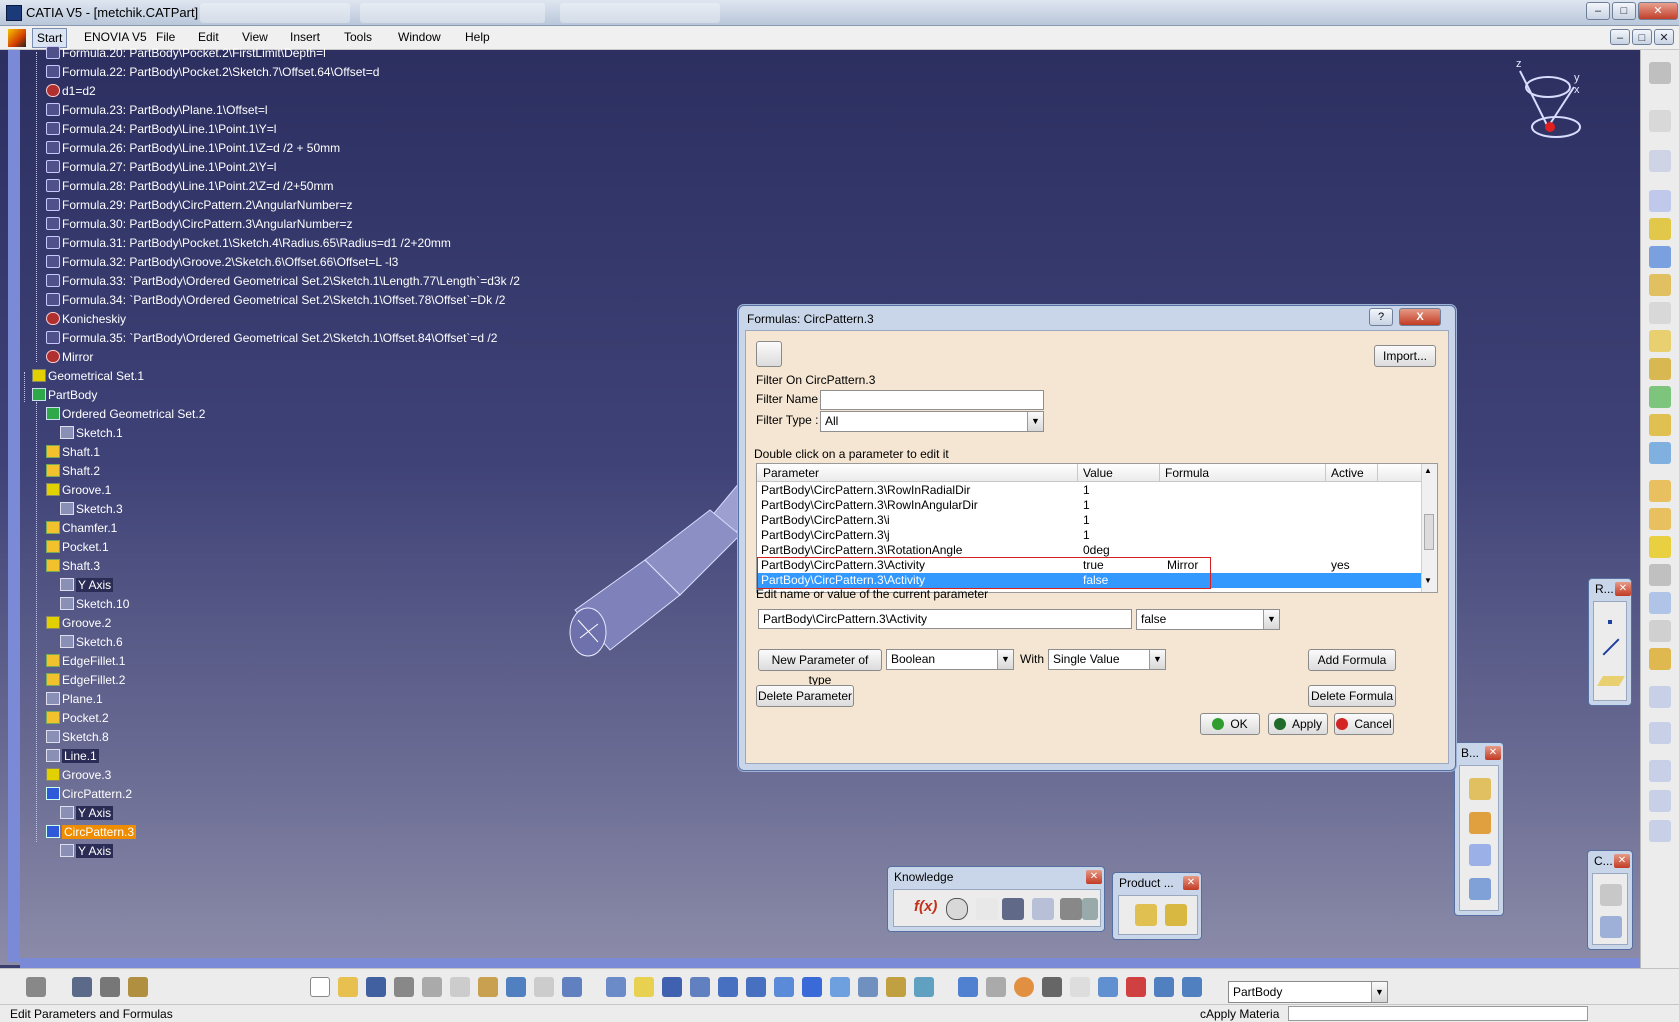 The height and width of the screenshot is (1022, 1679). What do you see at coordinates (1660, 425) in the screenshot?
I see `loft-icon` at bounding box center [1660, 425].